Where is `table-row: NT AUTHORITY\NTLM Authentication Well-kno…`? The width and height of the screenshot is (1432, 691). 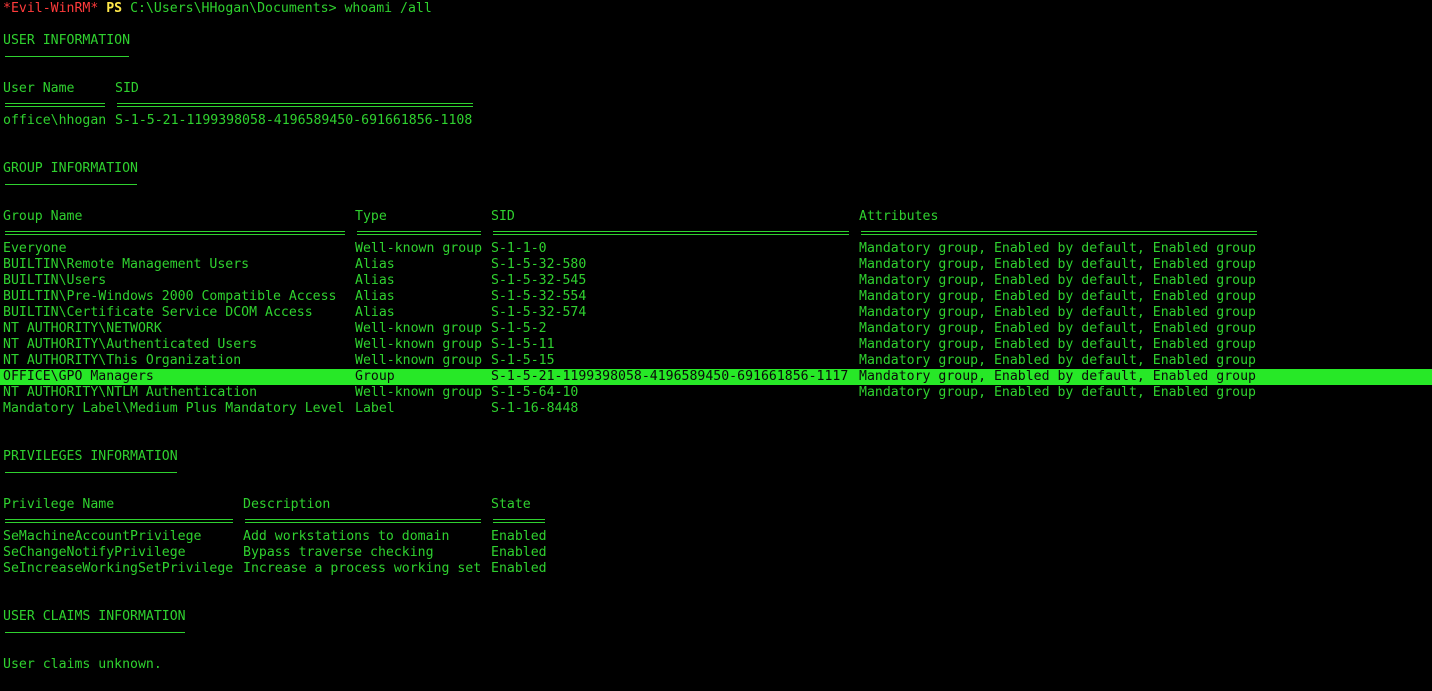 table-row: NT AUTHORITY\NTLM Authentication Well-kno… is located at coordinates (717, 393).